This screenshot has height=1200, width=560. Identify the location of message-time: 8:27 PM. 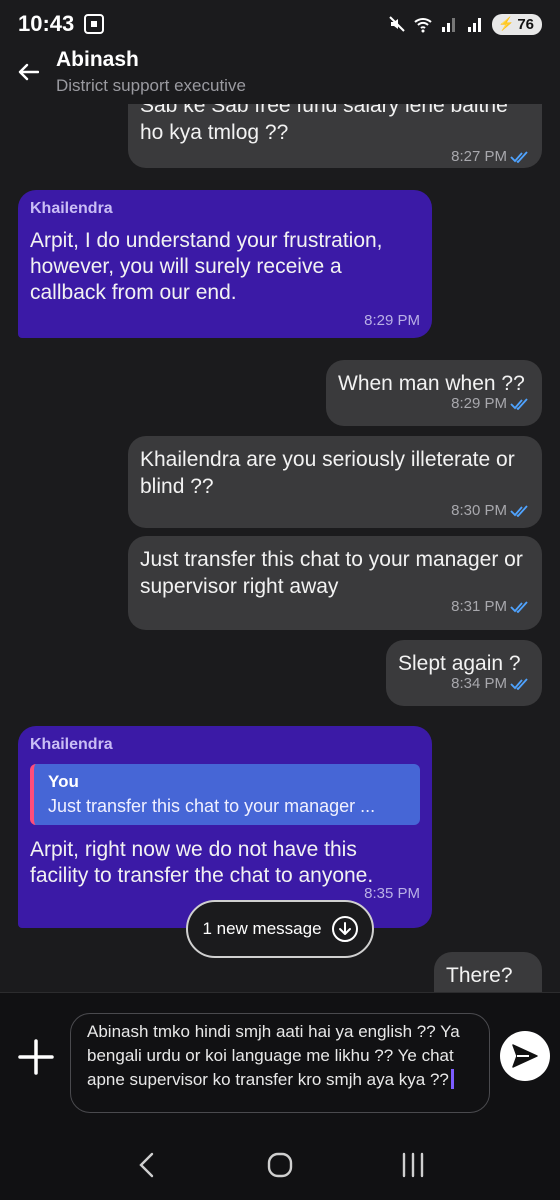
(479, 156).